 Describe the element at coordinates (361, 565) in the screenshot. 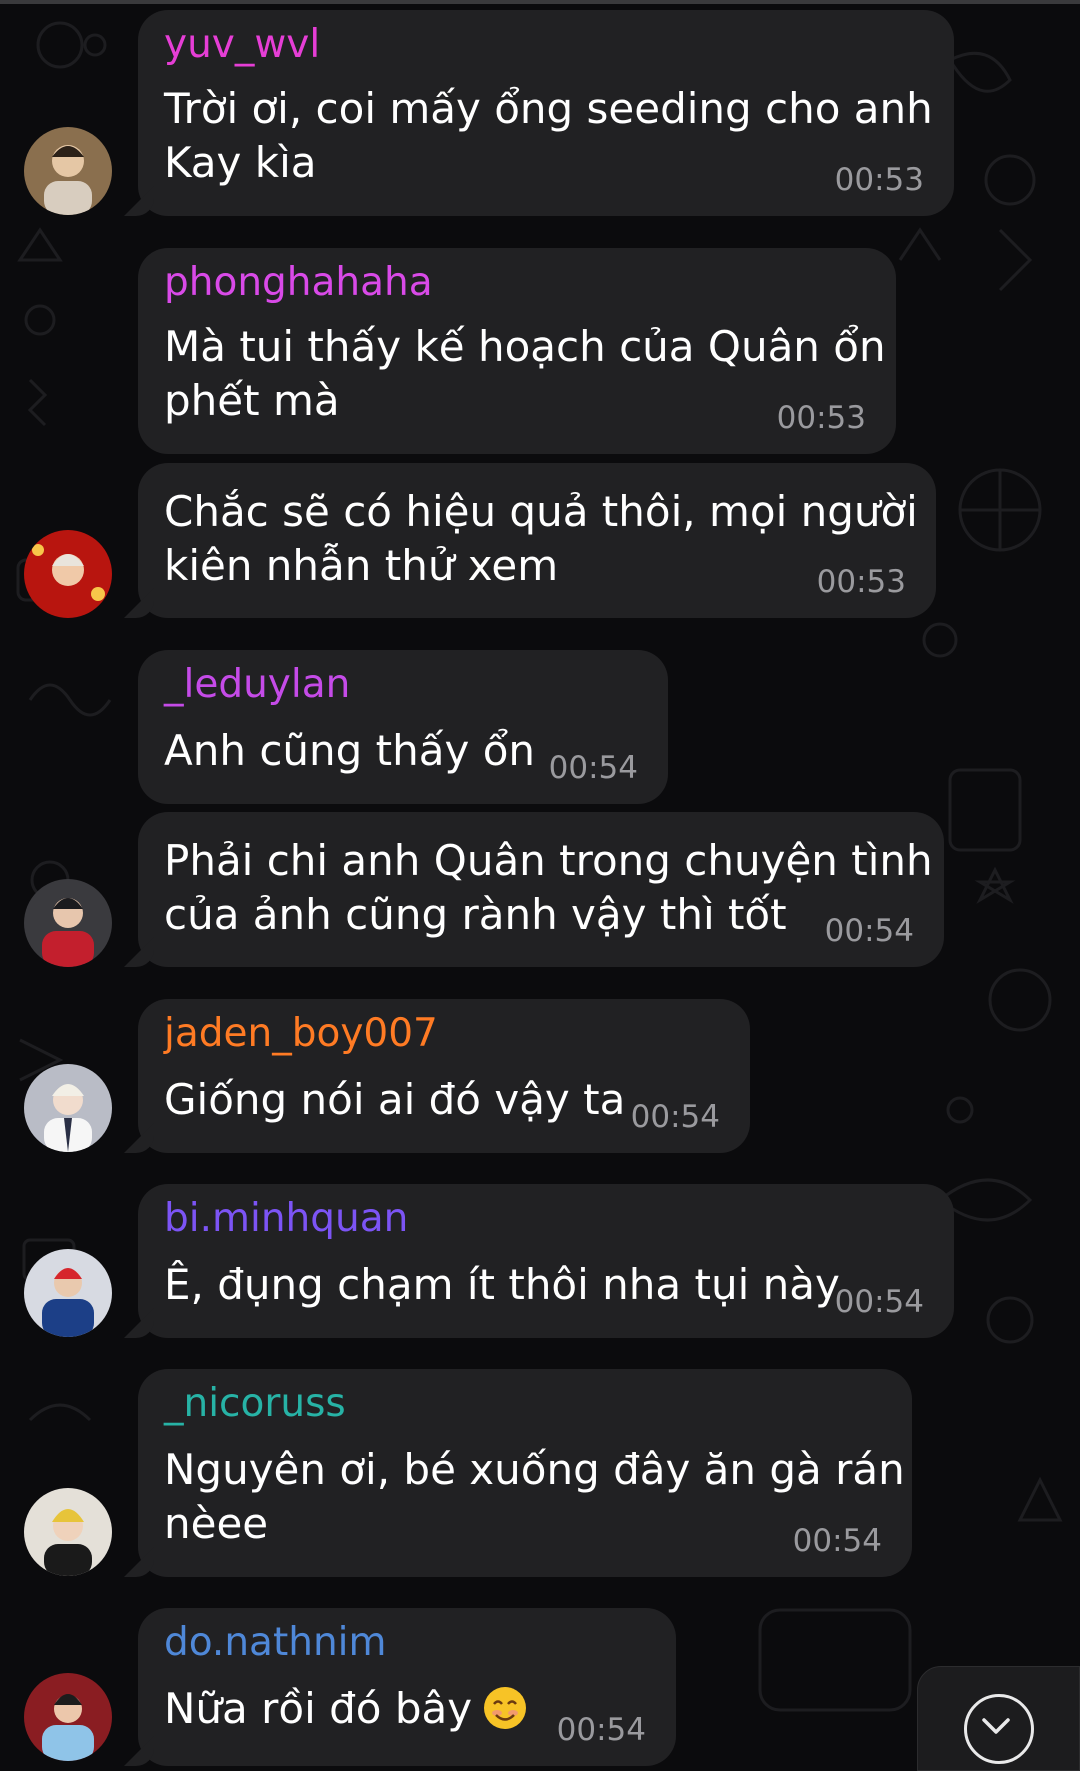

I see `message-text-line: kiên nhẫn thử xem` at that location.